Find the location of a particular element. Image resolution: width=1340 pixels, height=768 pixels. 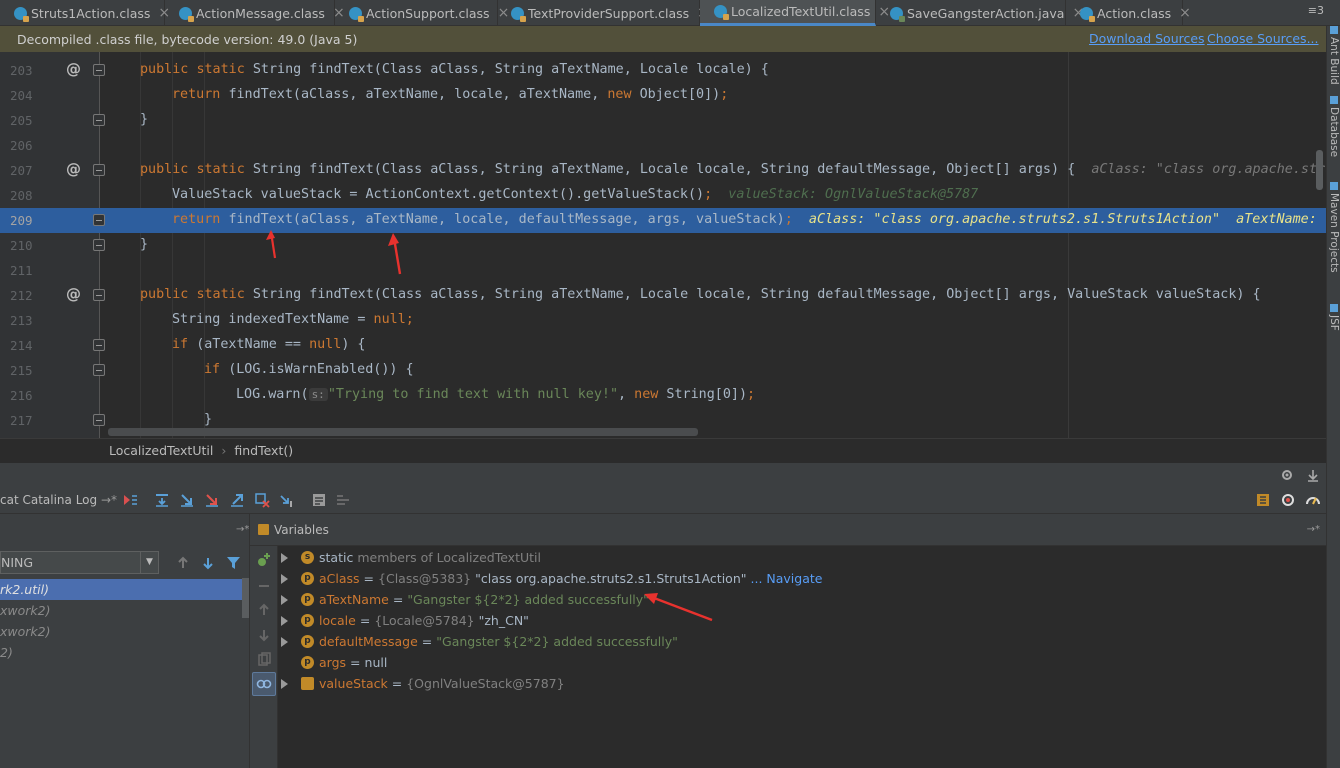

ant-build-tool: Ant Build is located at coordinates (1334, 55).